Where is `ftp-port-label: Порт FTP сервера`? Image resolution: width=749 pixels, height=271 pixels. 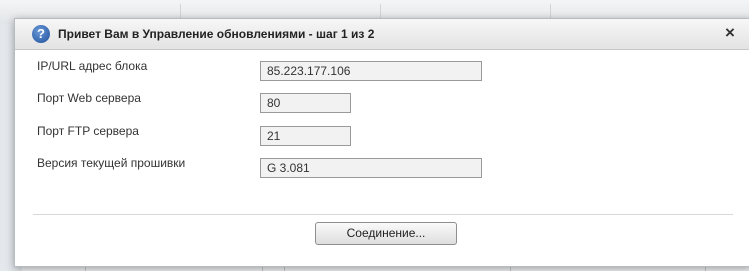 ftp-port-label: Порт FTP сервера is located at coordinates (88, 131).